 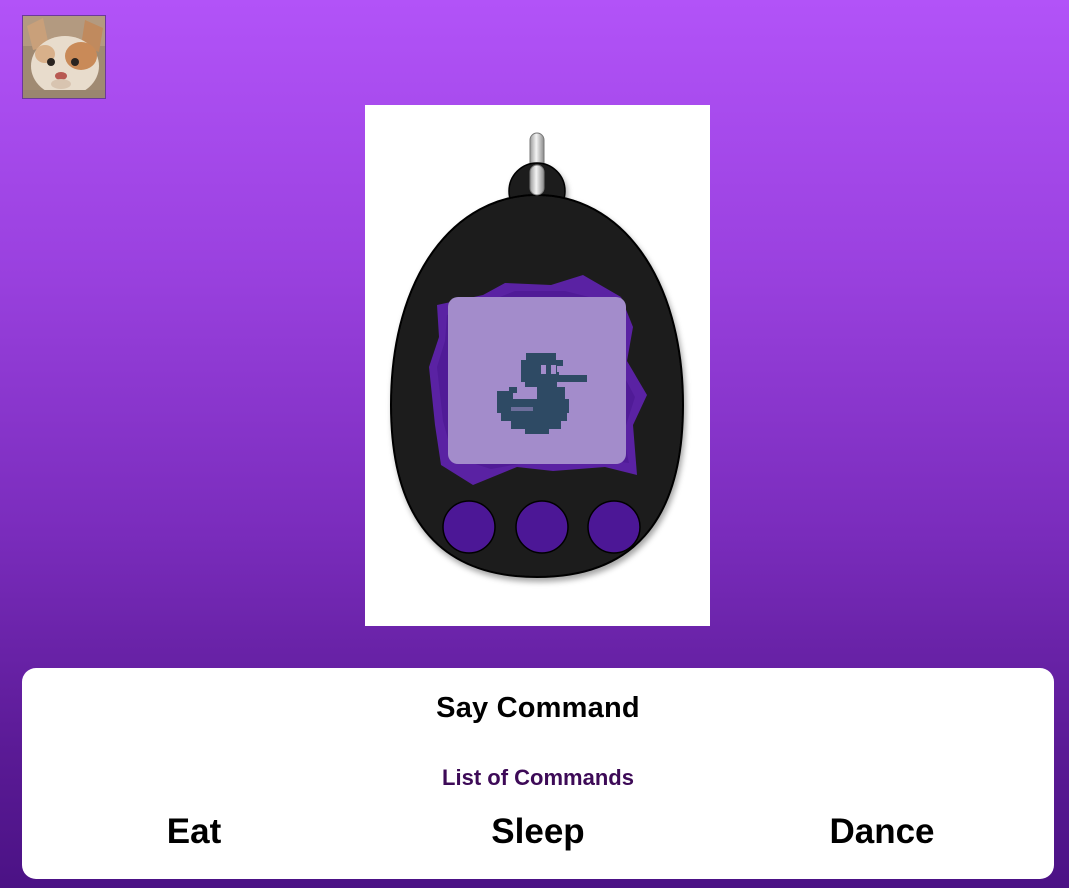 What do you see at coordinates (537, 355) in the screenshot?
I see `tamagotchi-device-icon` at bounding box center [537, 355].